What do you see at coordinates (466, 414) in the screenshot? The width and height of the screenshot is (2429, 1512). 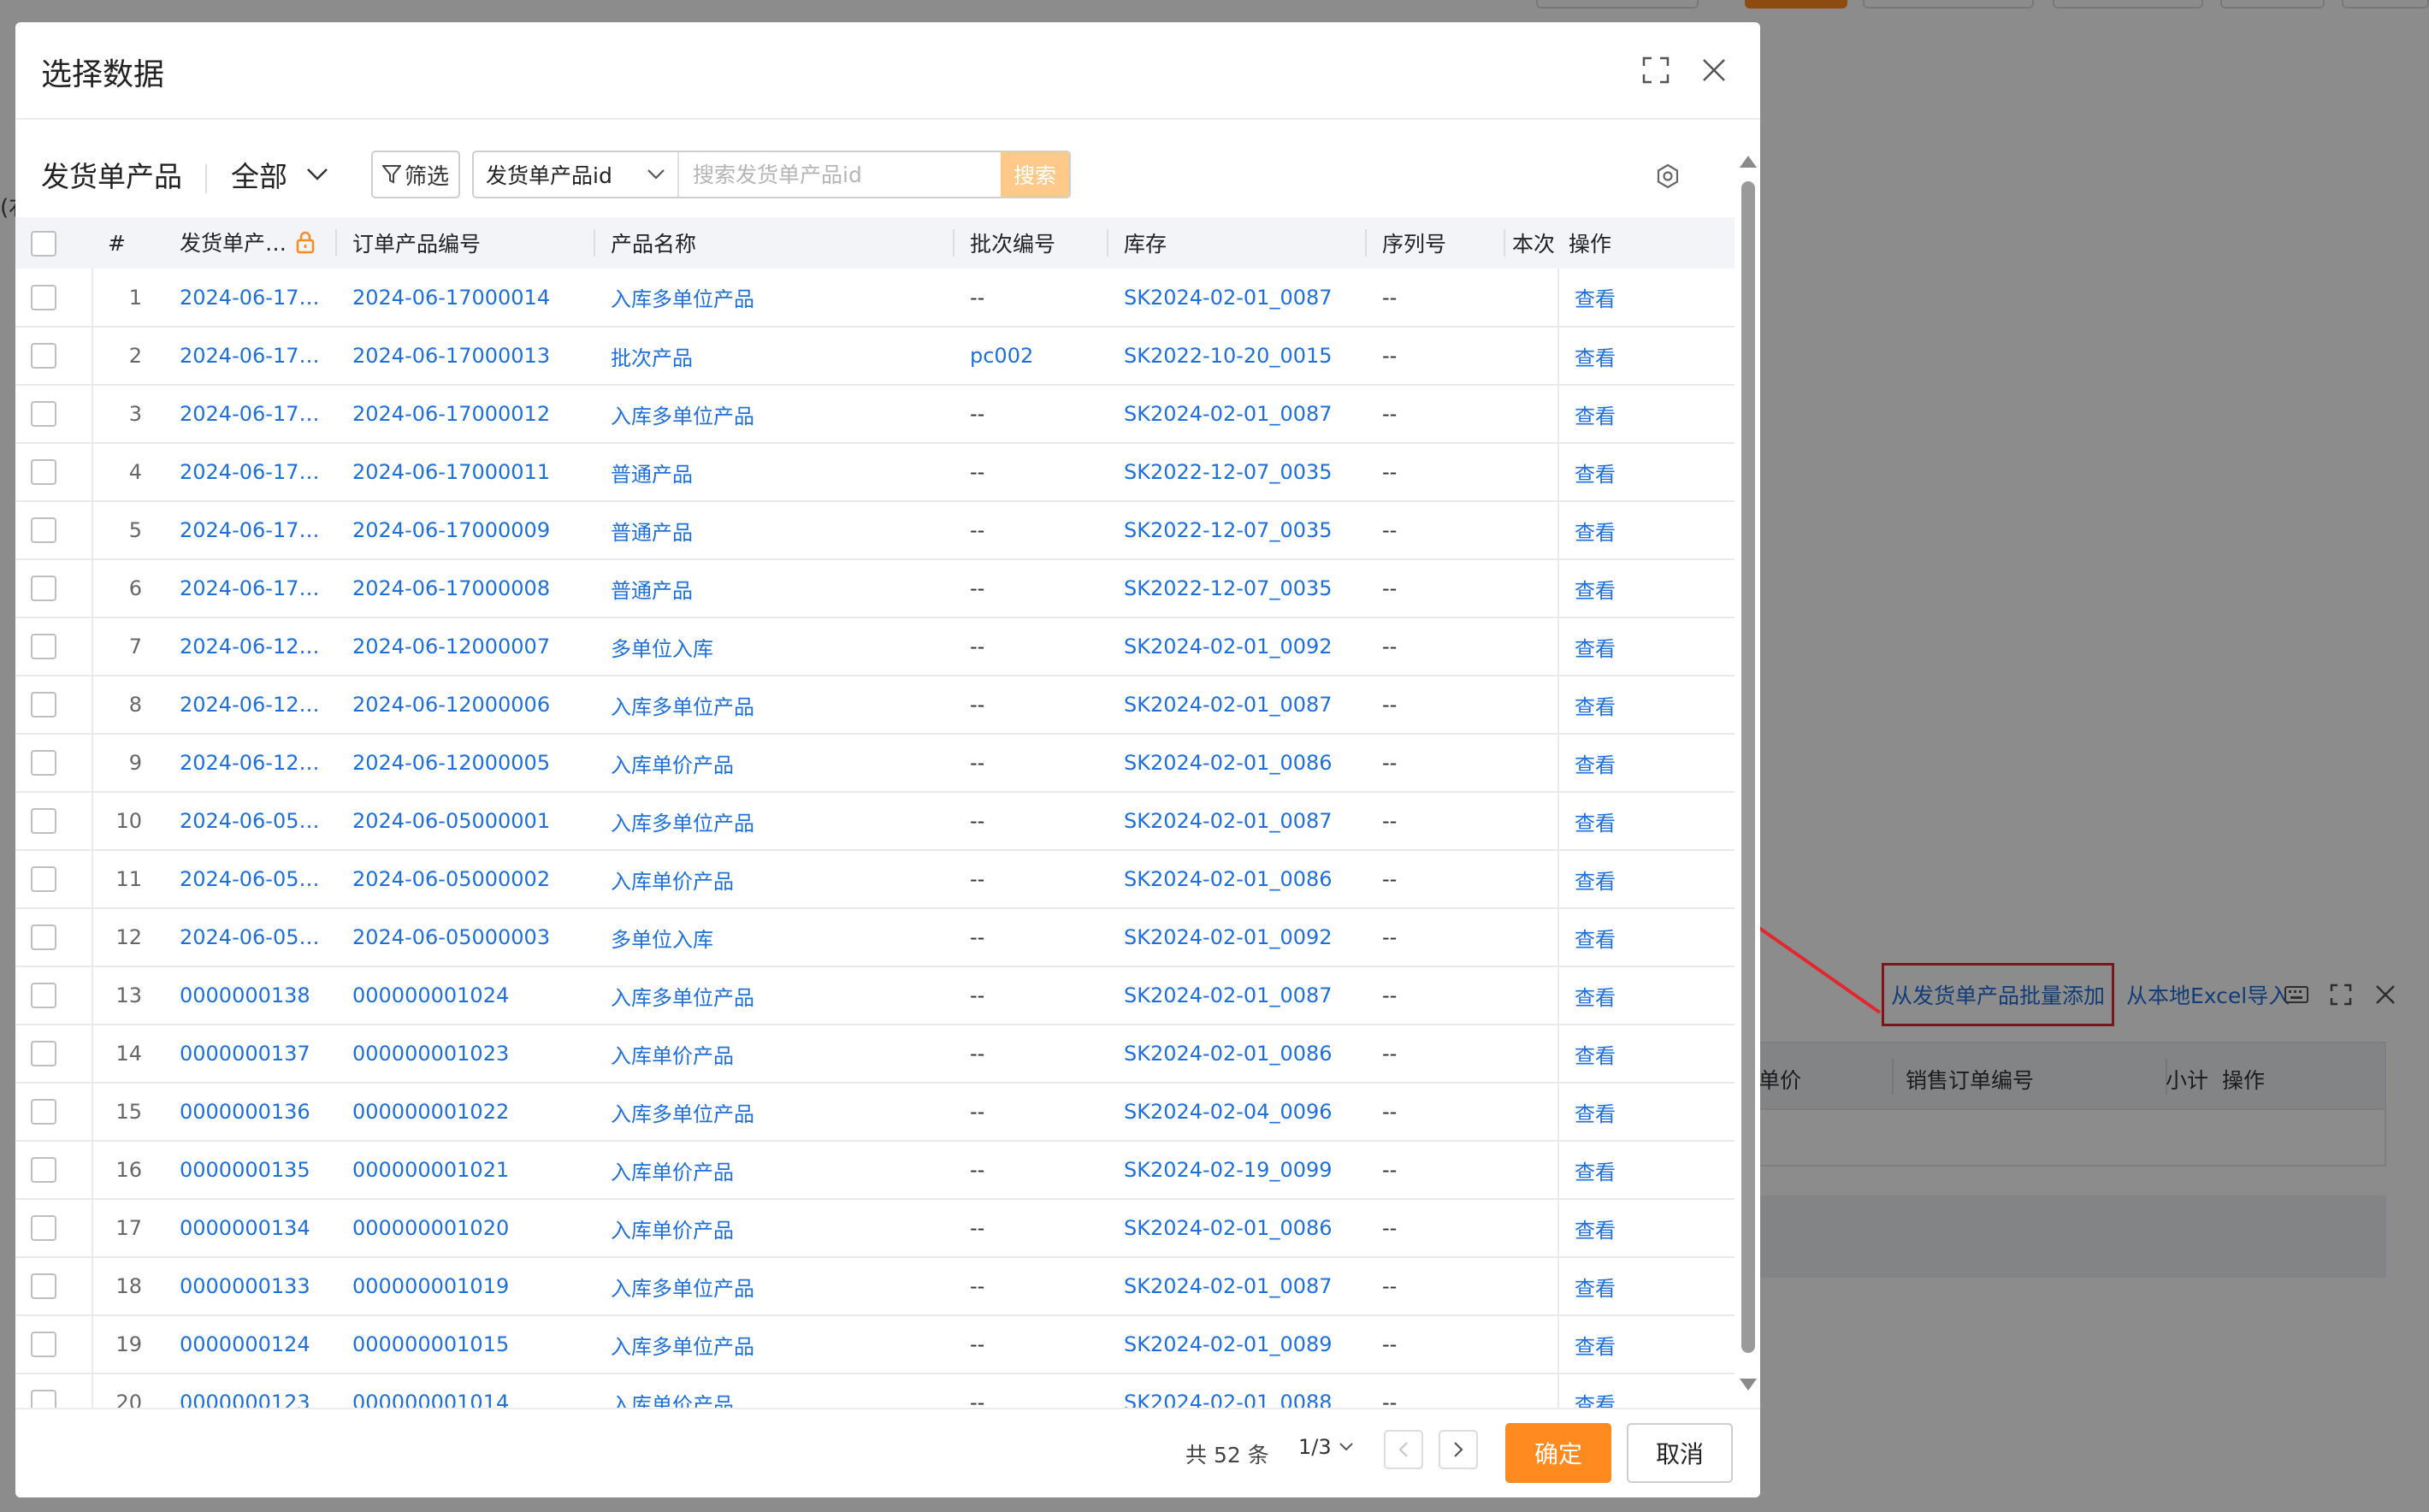 I see `order-product-code-link: 2024-06-17000012` at bounding box center [466, 414].